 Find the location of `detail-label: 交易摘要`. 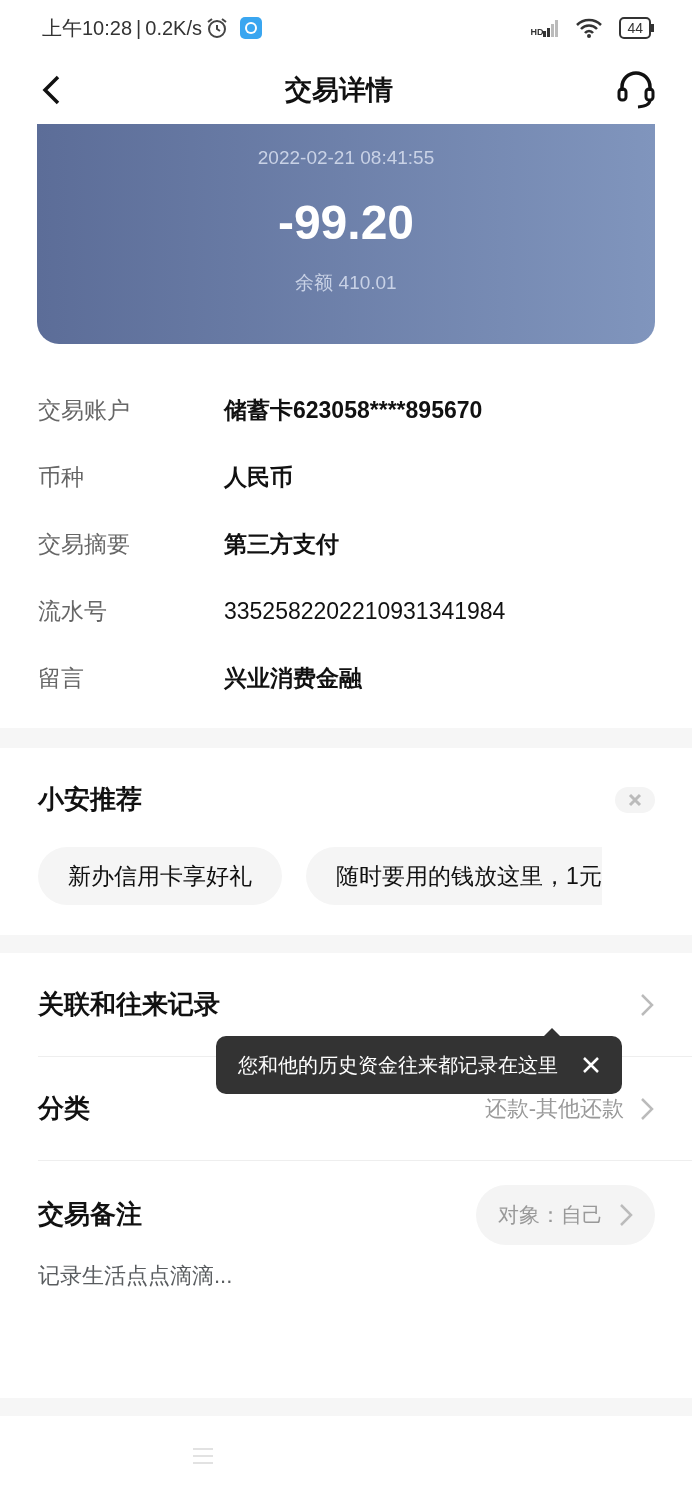

detail-label: 交易摘要 is located at coordinates (84, 545).